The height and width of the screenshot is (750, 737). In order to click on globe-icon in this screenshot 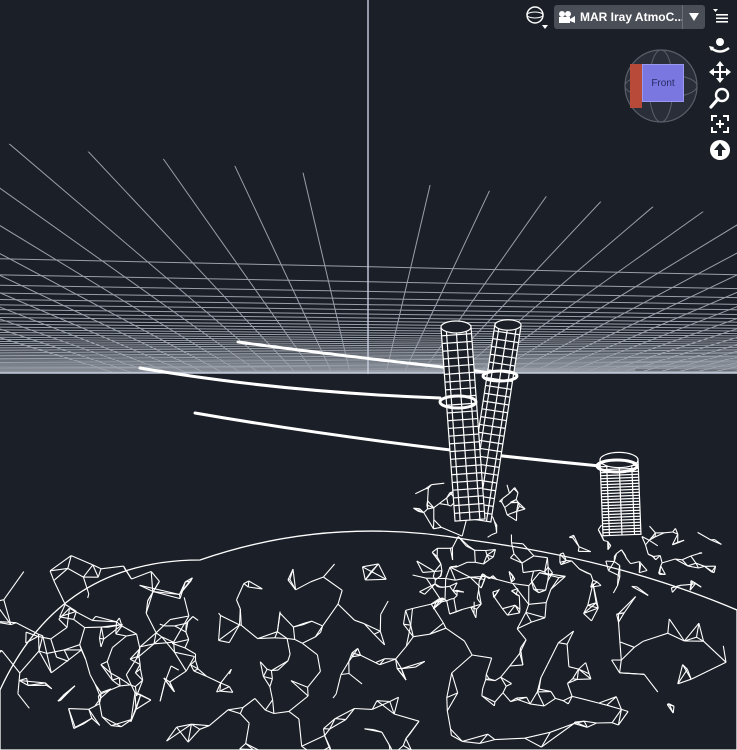, I will do `click(537, 17)`.